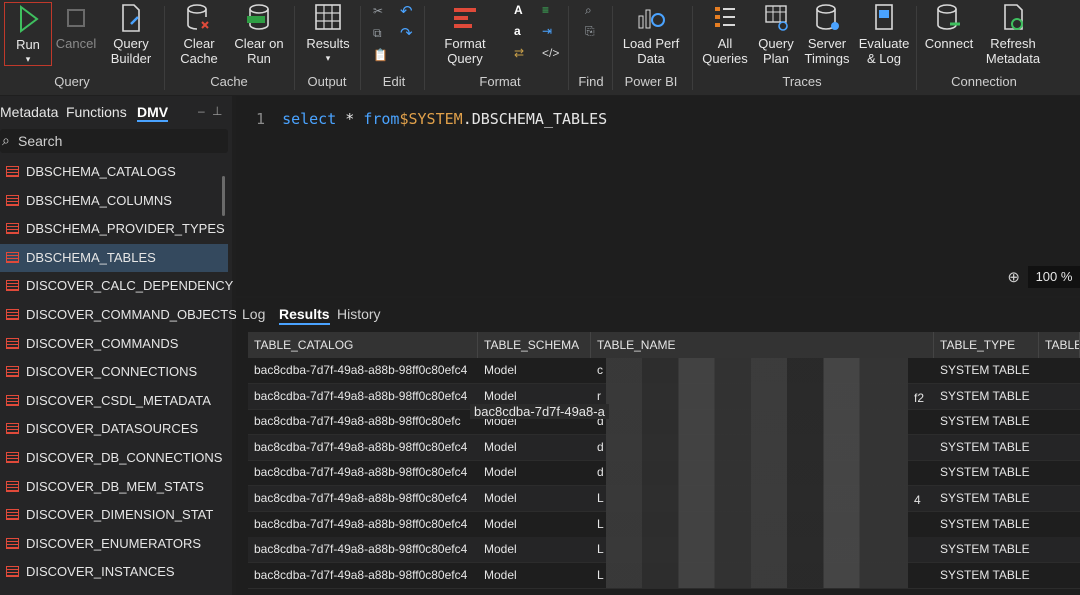 Image resolution: width=1080 pixels, height=595 pixels. What do you see at coordinates (131, 34) in the screenshot?
I see `query-builder-button: Query Builder` at bounding box center [131, 34].